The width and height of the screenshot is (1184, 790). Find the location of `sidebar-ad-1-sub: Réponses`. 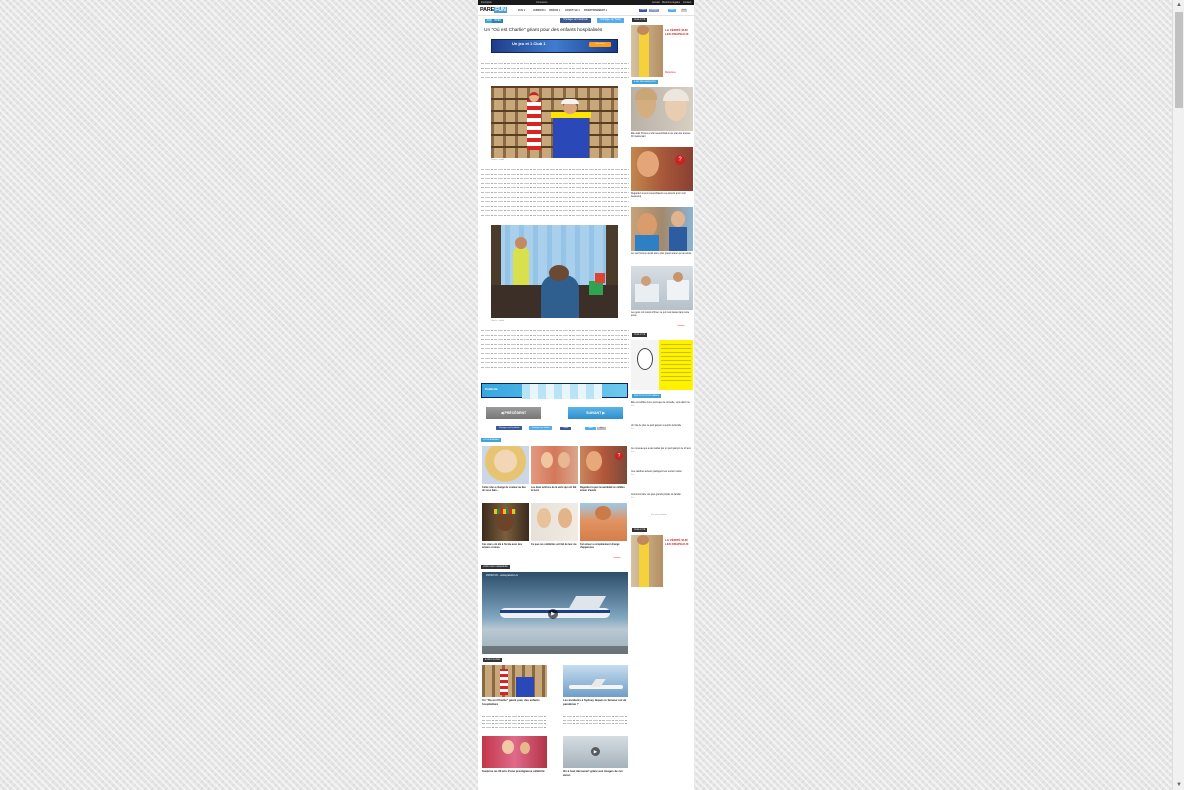

sidebar-ad-1-sub: Réponses is located at coordinates (670, 72).